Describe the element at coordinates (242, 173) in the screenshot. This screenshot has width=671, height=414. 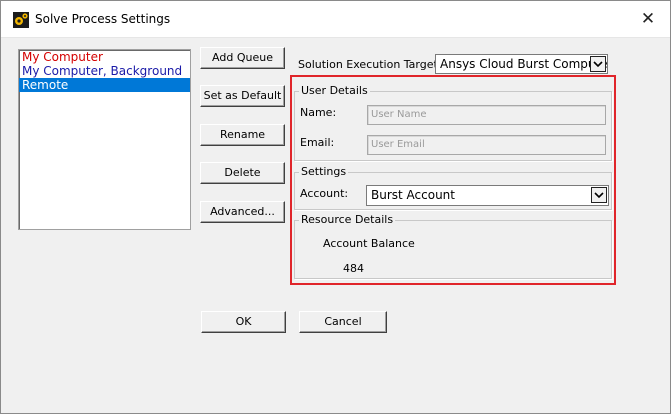
I see `delete-button: Delete` at that location.